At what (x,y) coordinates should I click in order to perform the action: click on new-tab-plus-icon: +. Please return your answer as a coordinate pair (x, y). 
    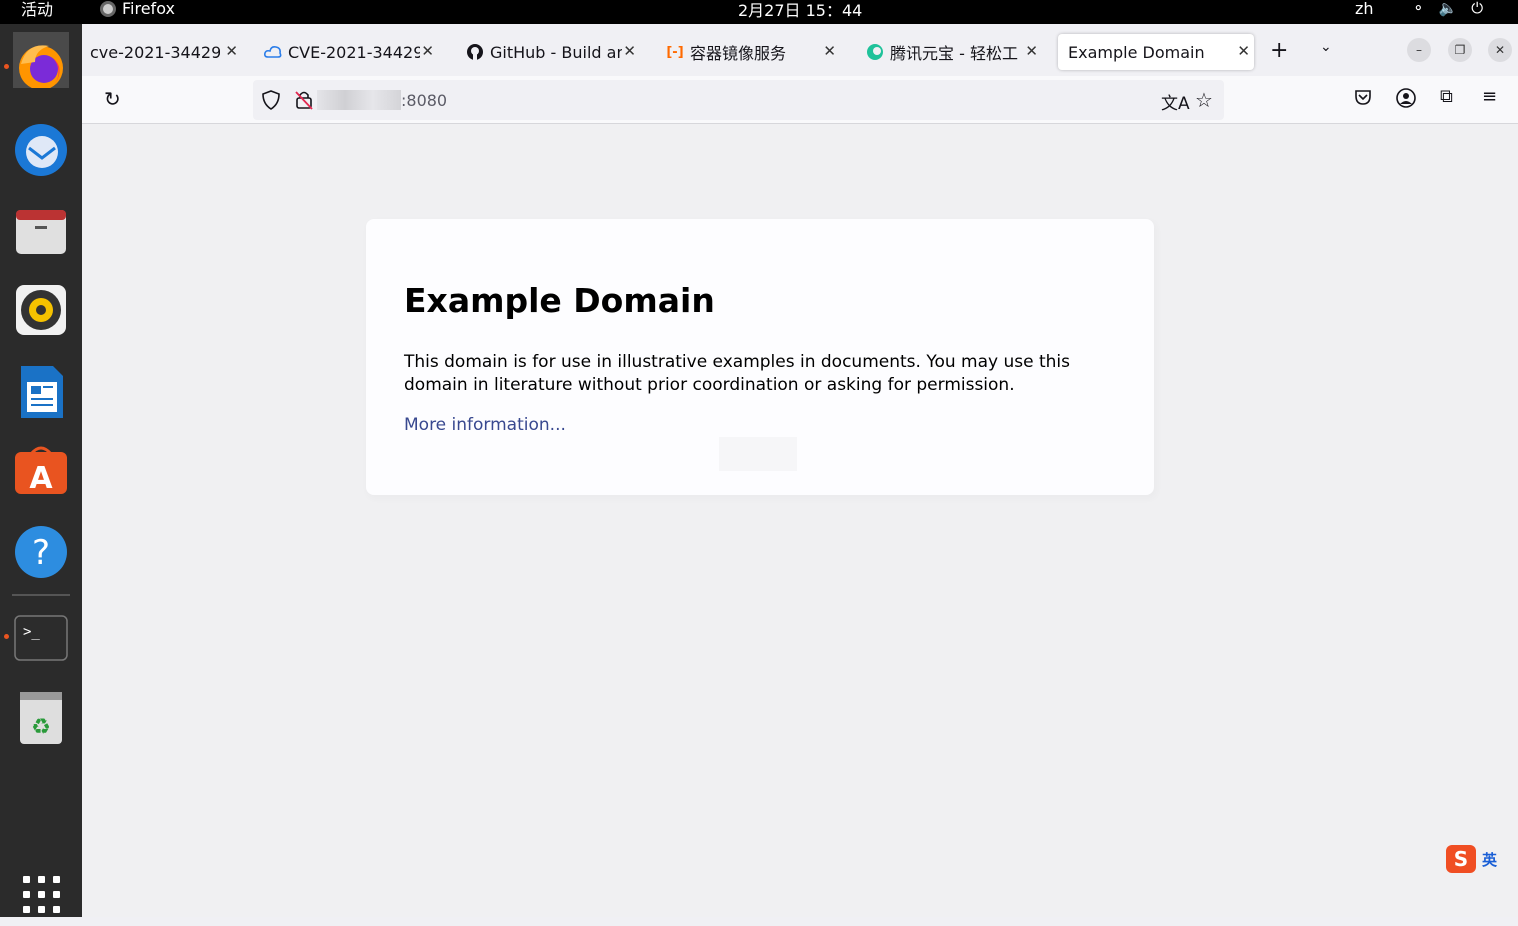
    Looking at the image, I should click on (1279, 50).